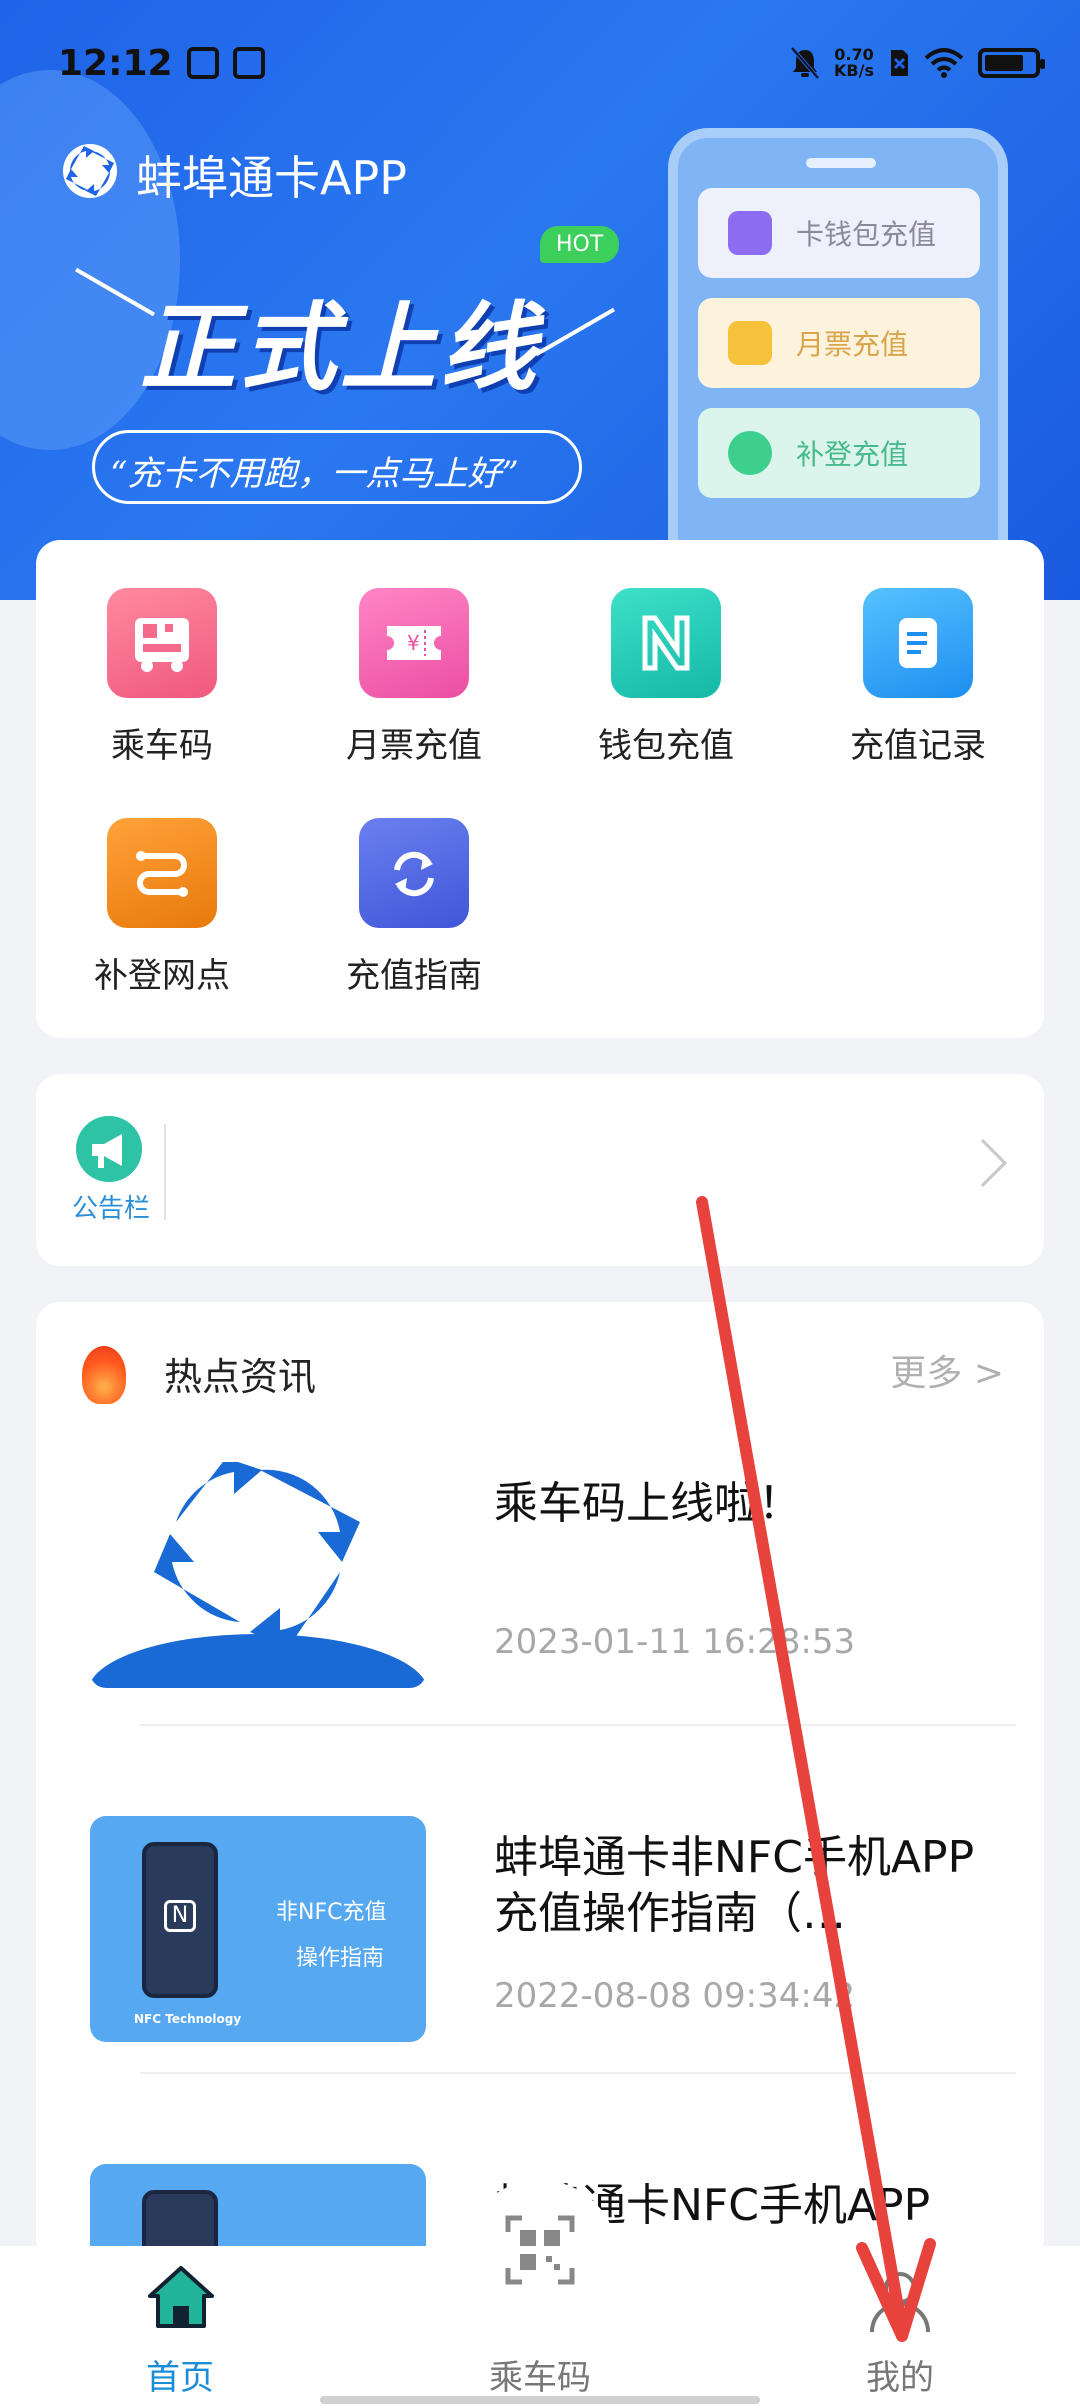  Describe the element at coordinates (944, 63) in the screenshot. I see `wifi-icon` at that location.